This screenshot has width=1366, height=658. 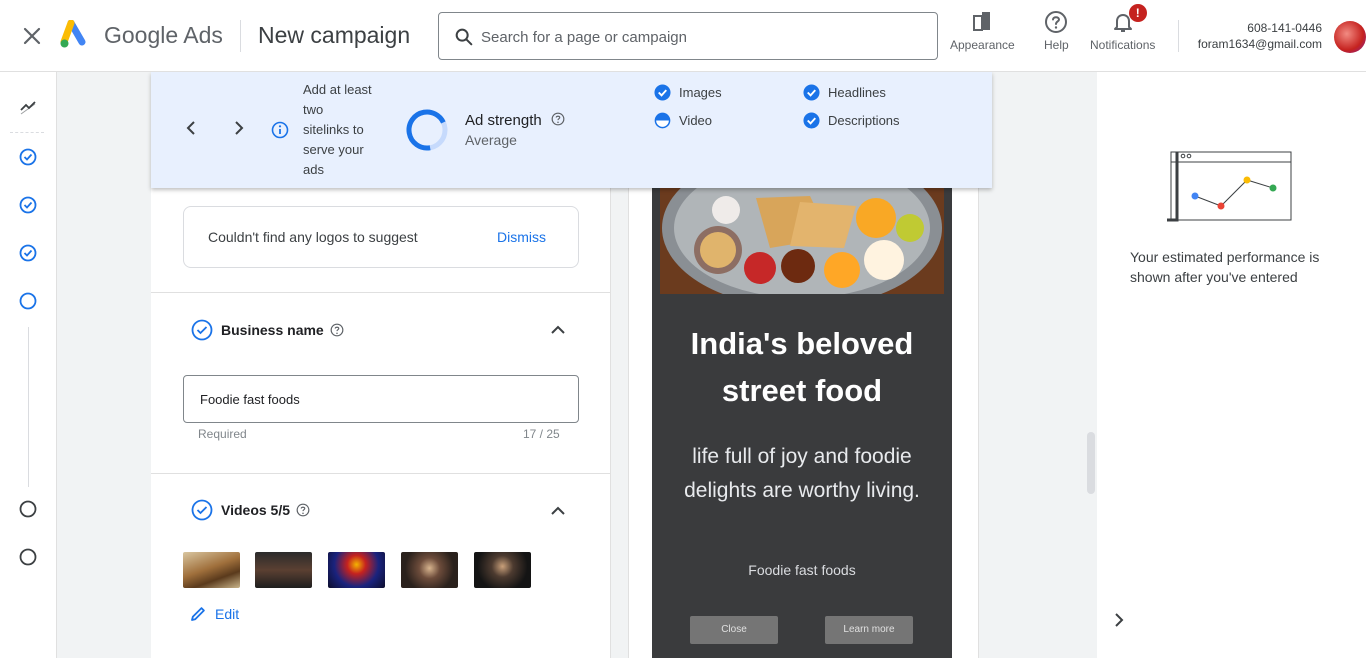 I want to click on business-name-header: Business name, so click(x=267, y=330).